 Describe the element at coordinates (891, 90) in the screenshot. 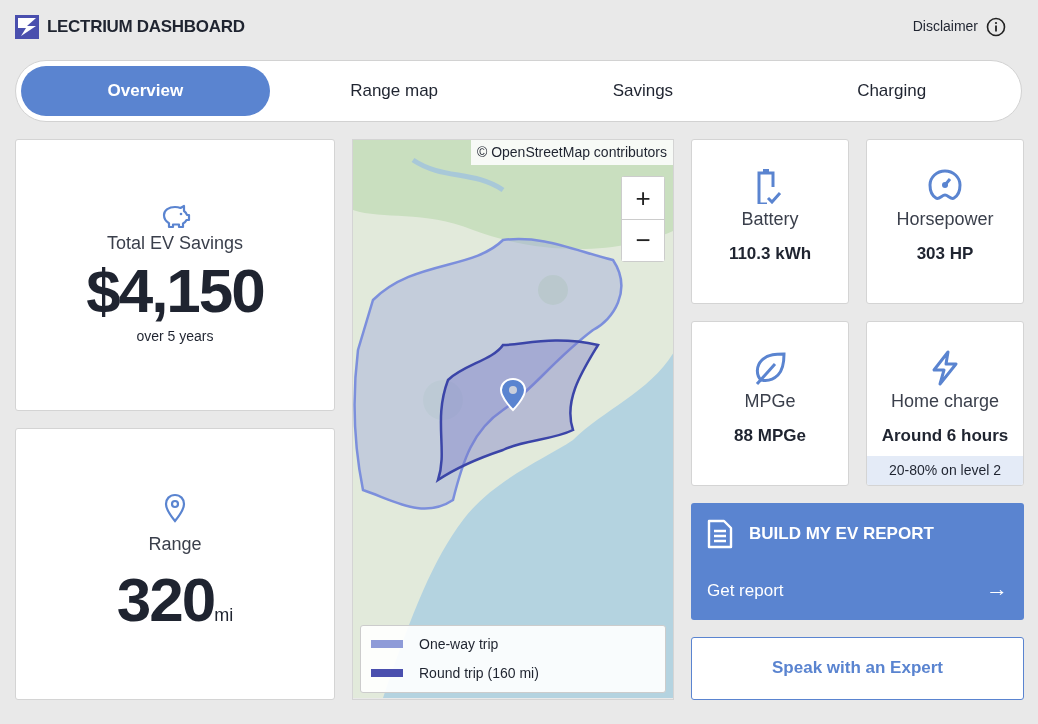

I see `nav-tab: Charging` at that location.